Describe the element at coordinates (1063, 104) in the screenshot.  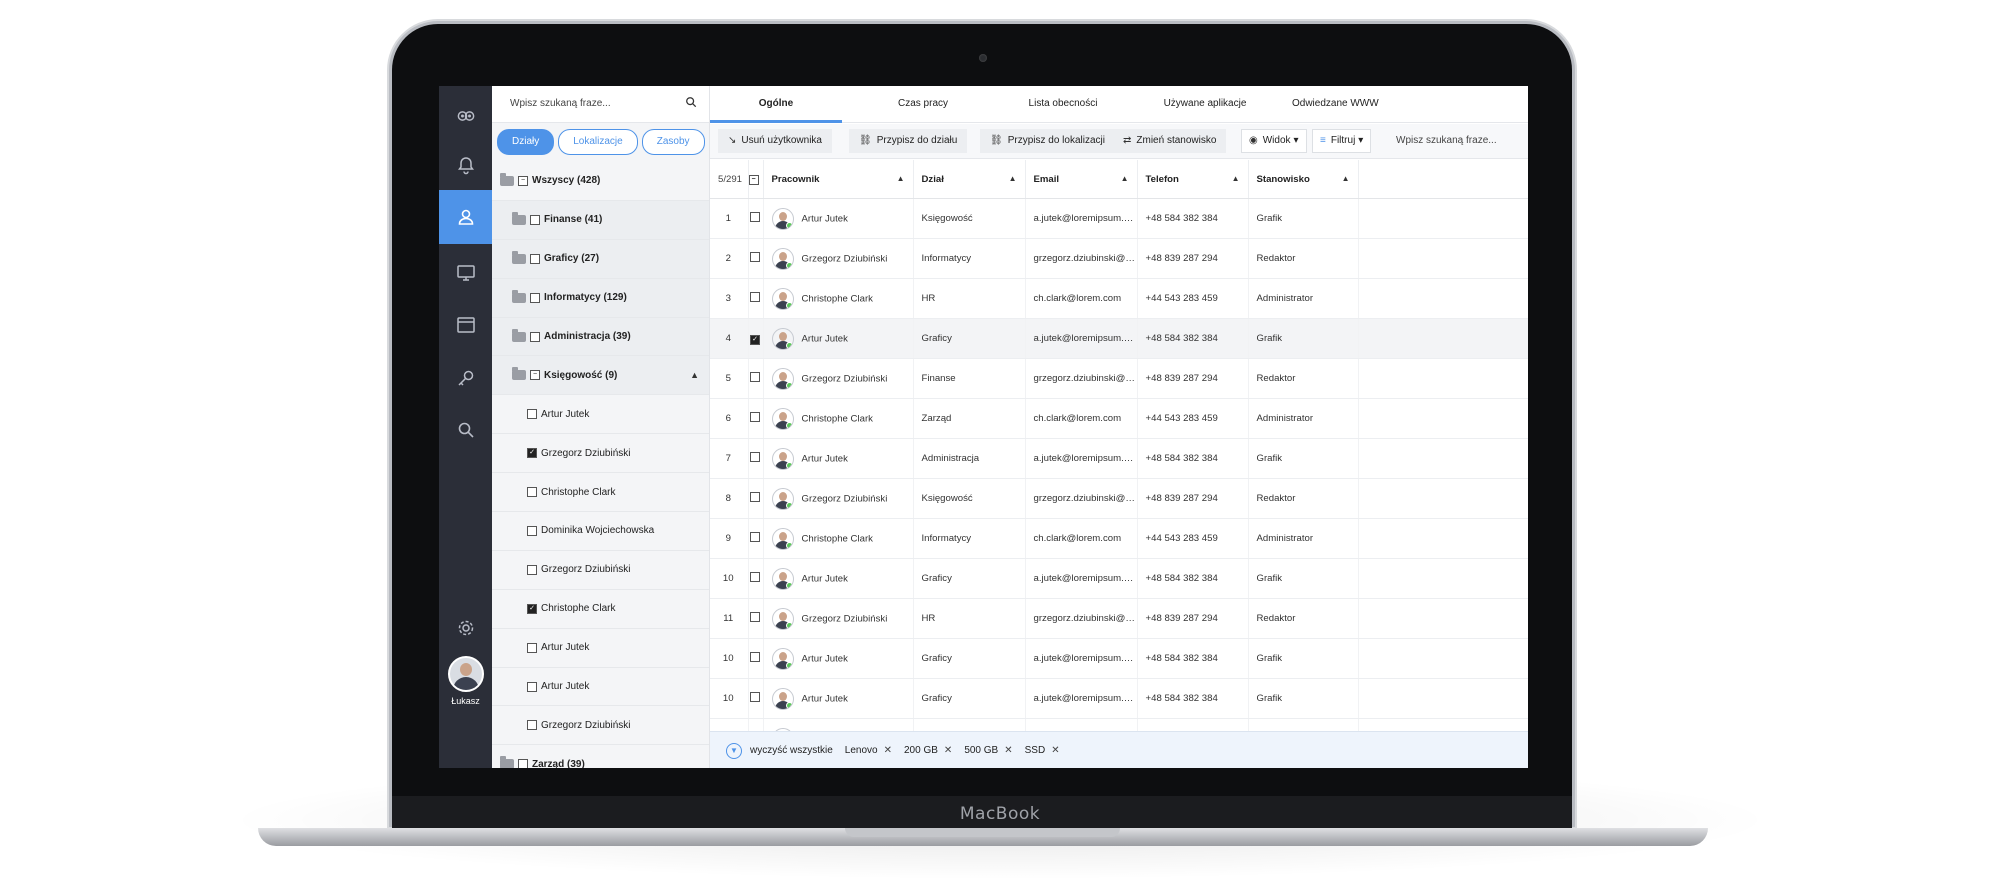
I see `tab-lista-obecnosci: Lista obecności` at that location.